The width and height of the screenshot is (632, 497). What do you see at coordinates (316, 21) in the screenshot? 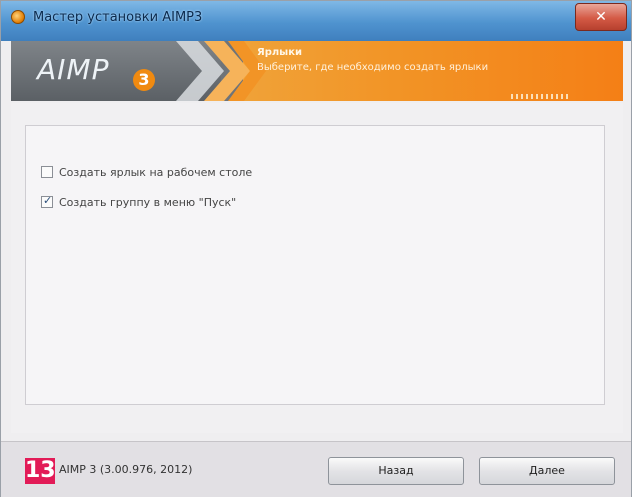
I see `title-bar: Мастер установки AIMP3 ✕` at bounding box center [316, 21].